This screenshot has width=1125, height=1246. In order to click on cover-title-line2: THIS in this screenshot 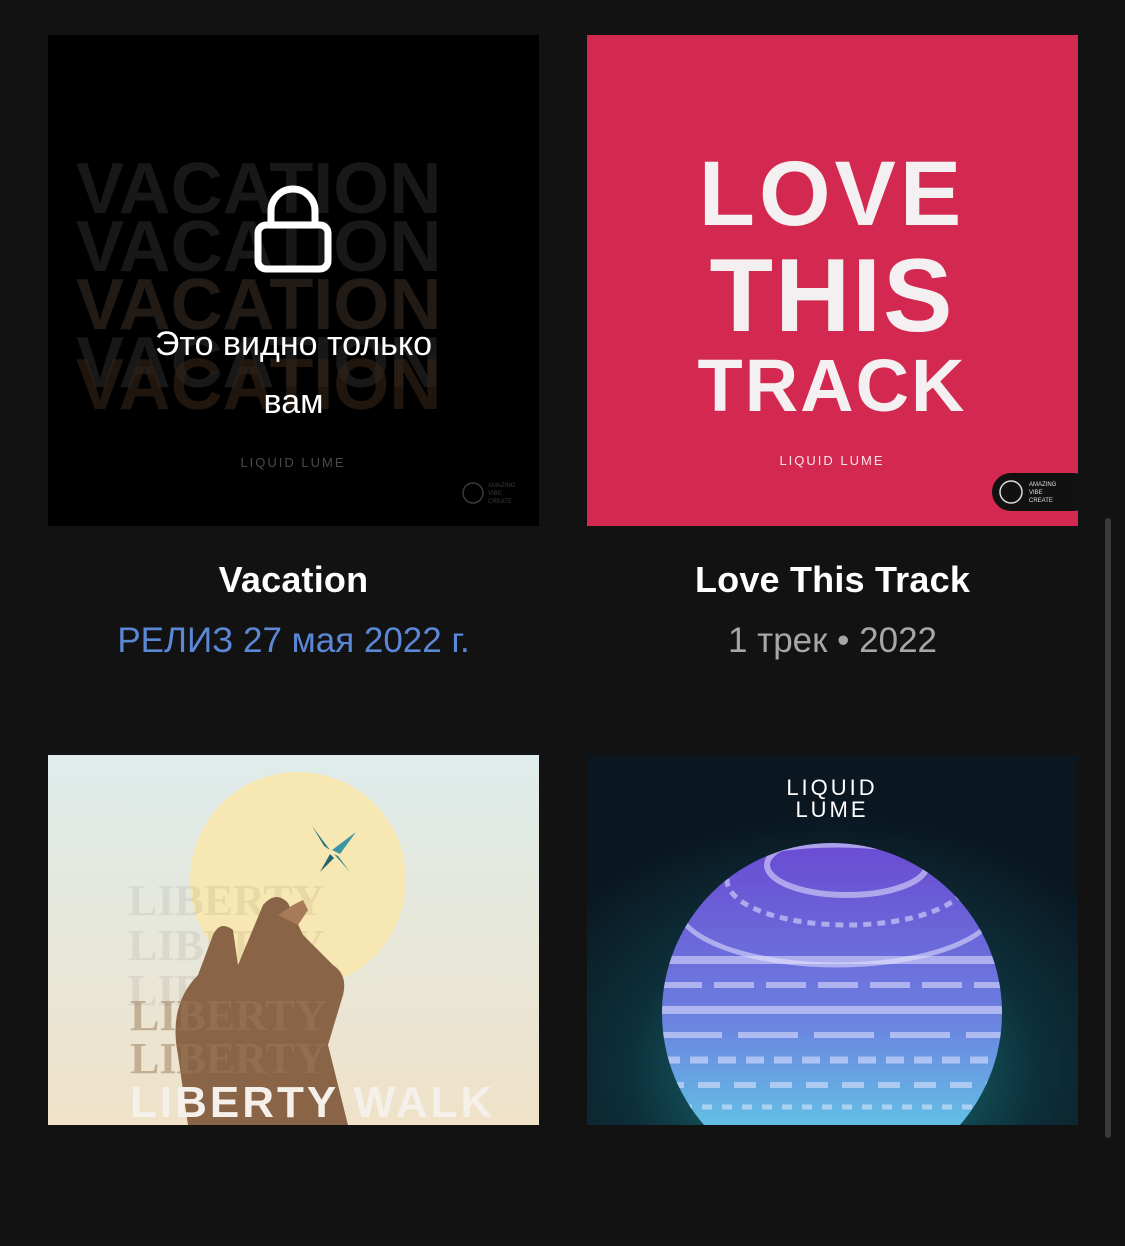, I will do `click(832, 296)`.